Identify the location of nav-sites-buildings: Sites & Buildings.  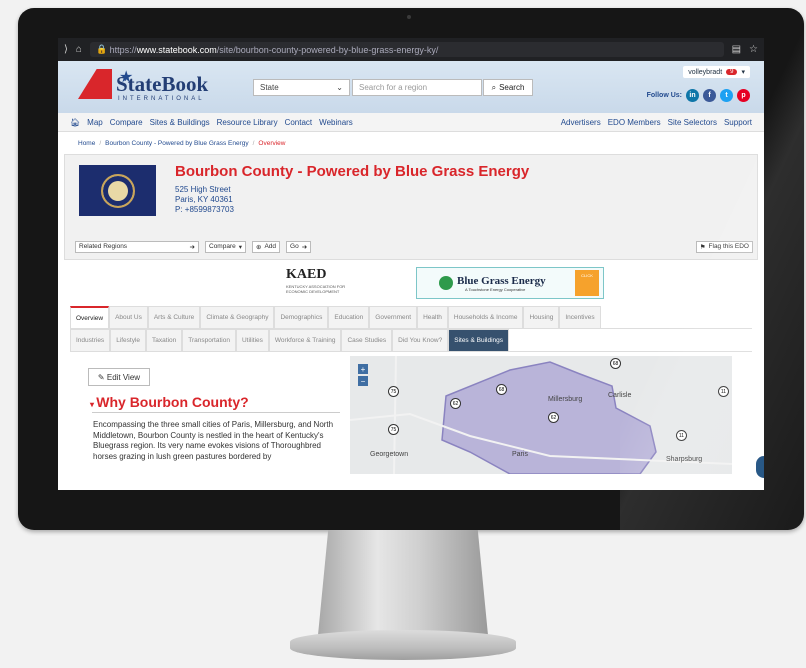
(180, 122).